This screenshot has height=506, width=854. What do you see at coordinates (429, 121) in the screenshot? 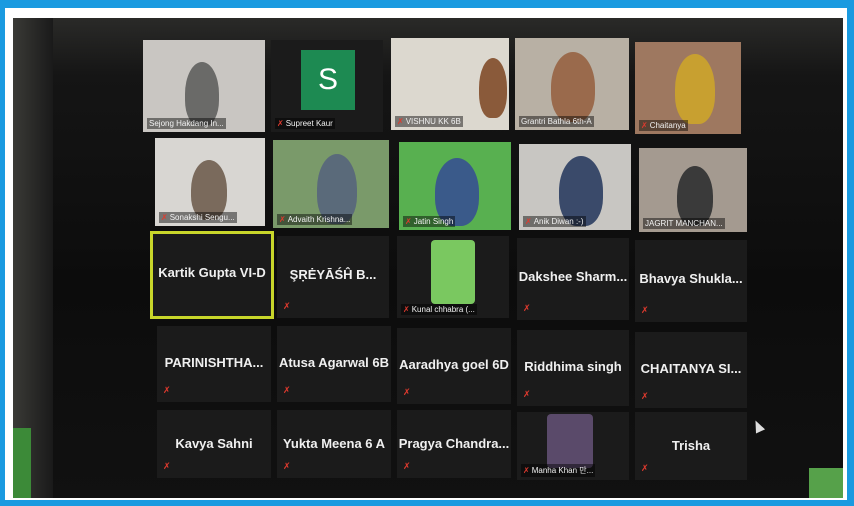
I see `participant-name: ✗ VISHNU KK 6B` at bounding box center [429, 121].